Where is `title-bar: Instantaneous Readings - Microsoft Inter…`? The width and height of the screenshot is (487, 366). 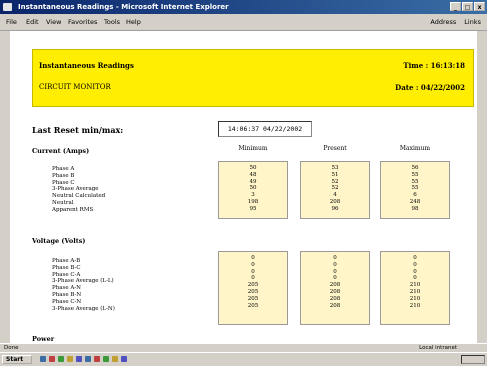
title-bar: Instantaneous Readings - Microsoft Inter… is located at coordinates (243, 7).